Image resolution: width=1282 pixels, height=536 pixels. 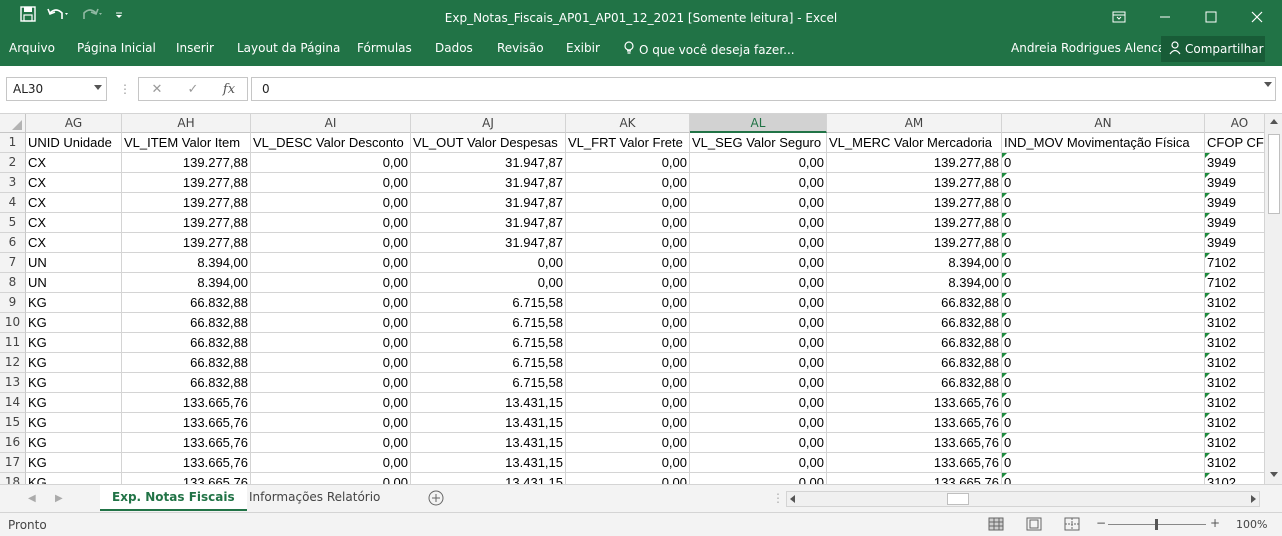 What do you see at coordinates (1234, 263) in the screenshot?
I see `table-cell: 7102` at bounding box center [1234, 263].